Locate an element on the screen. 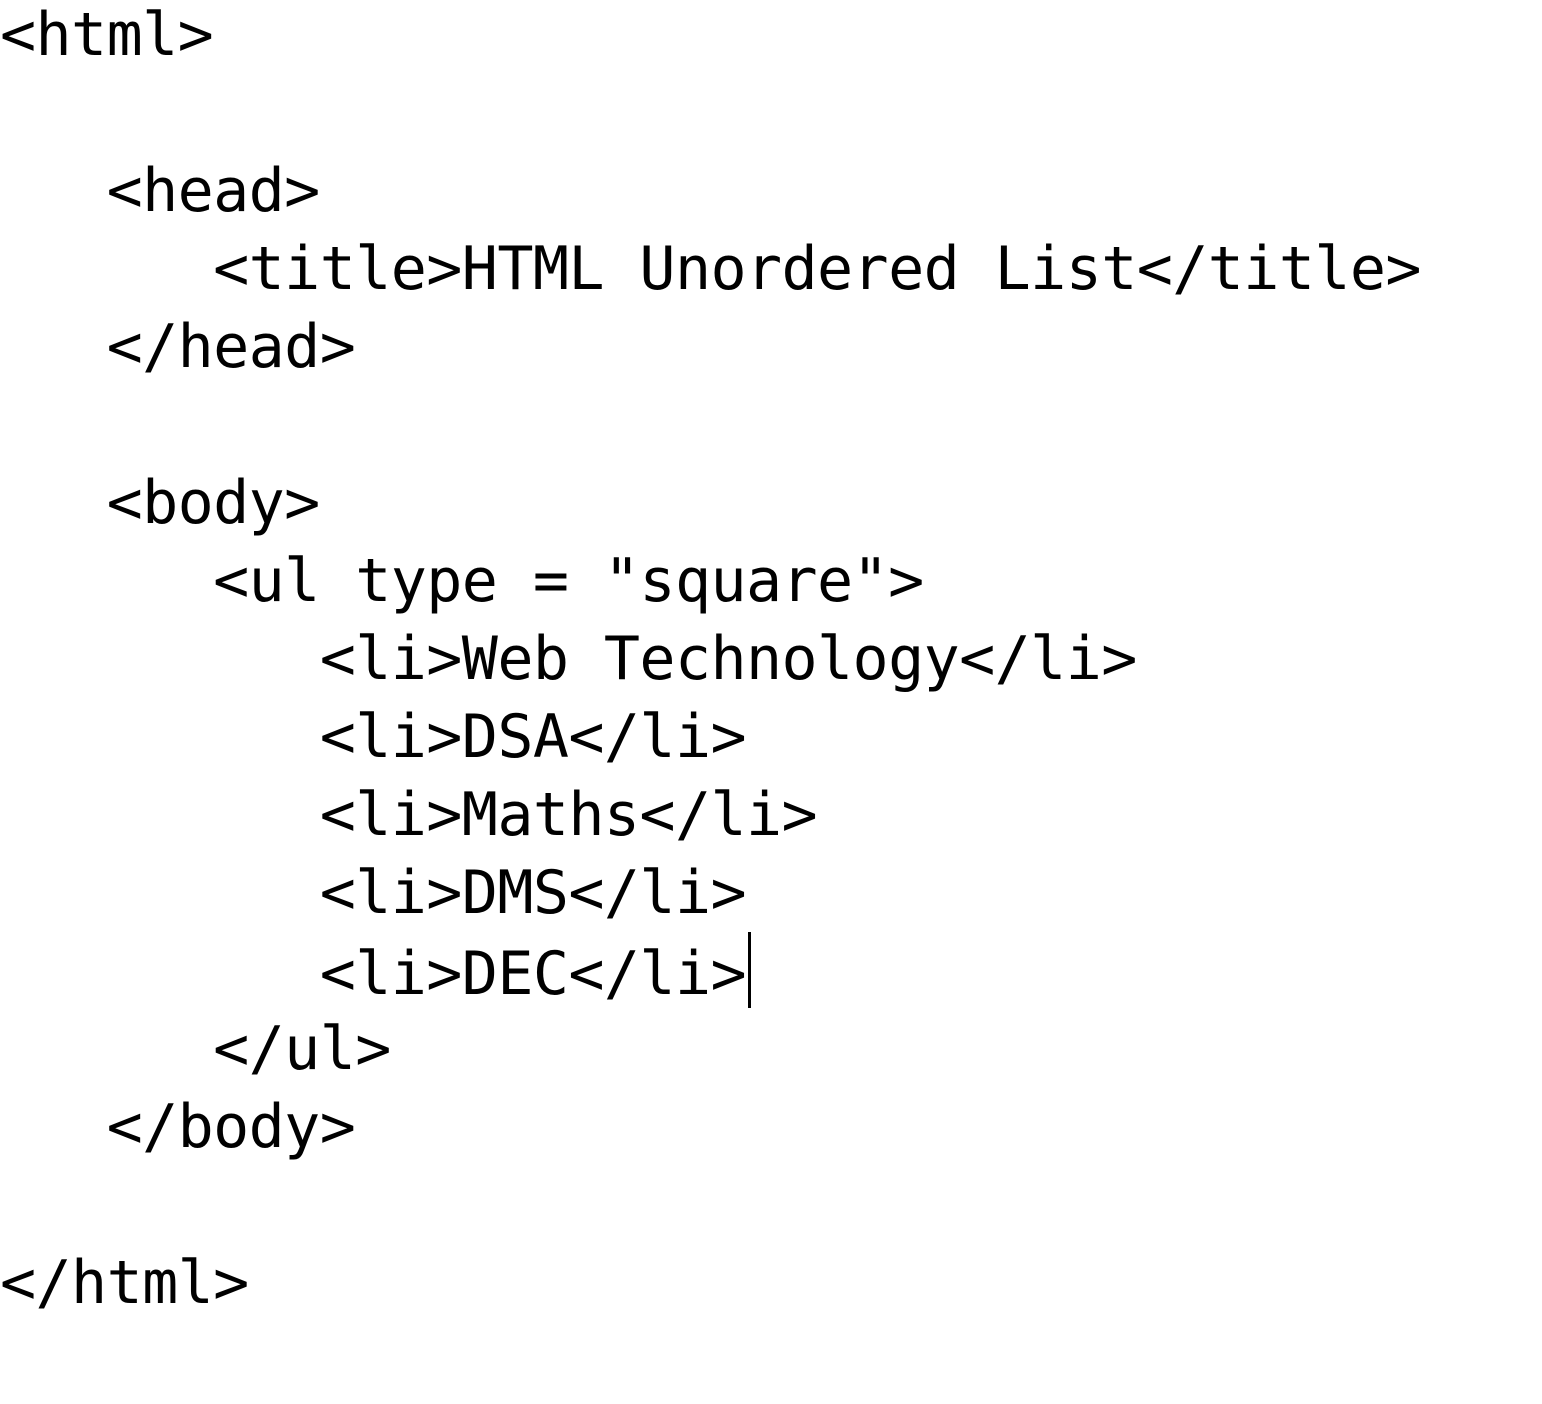 The width and height of the screenshot is (1542, 1404). code-line: <li>Web Technology</li> is located at coordinates (569, 659).